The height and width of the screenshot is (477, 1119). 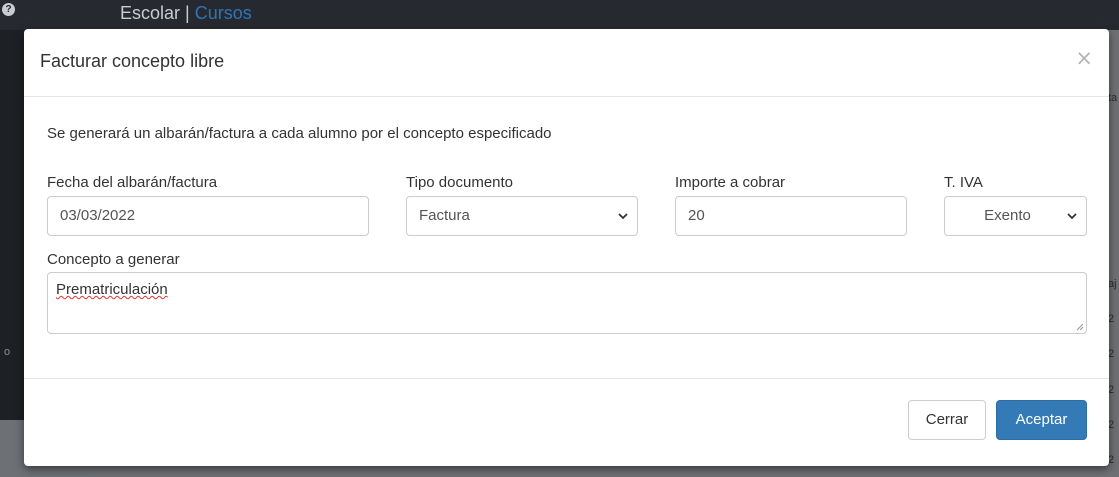 I want to click on resize-grip-icon, so click(x=1079, y=326).